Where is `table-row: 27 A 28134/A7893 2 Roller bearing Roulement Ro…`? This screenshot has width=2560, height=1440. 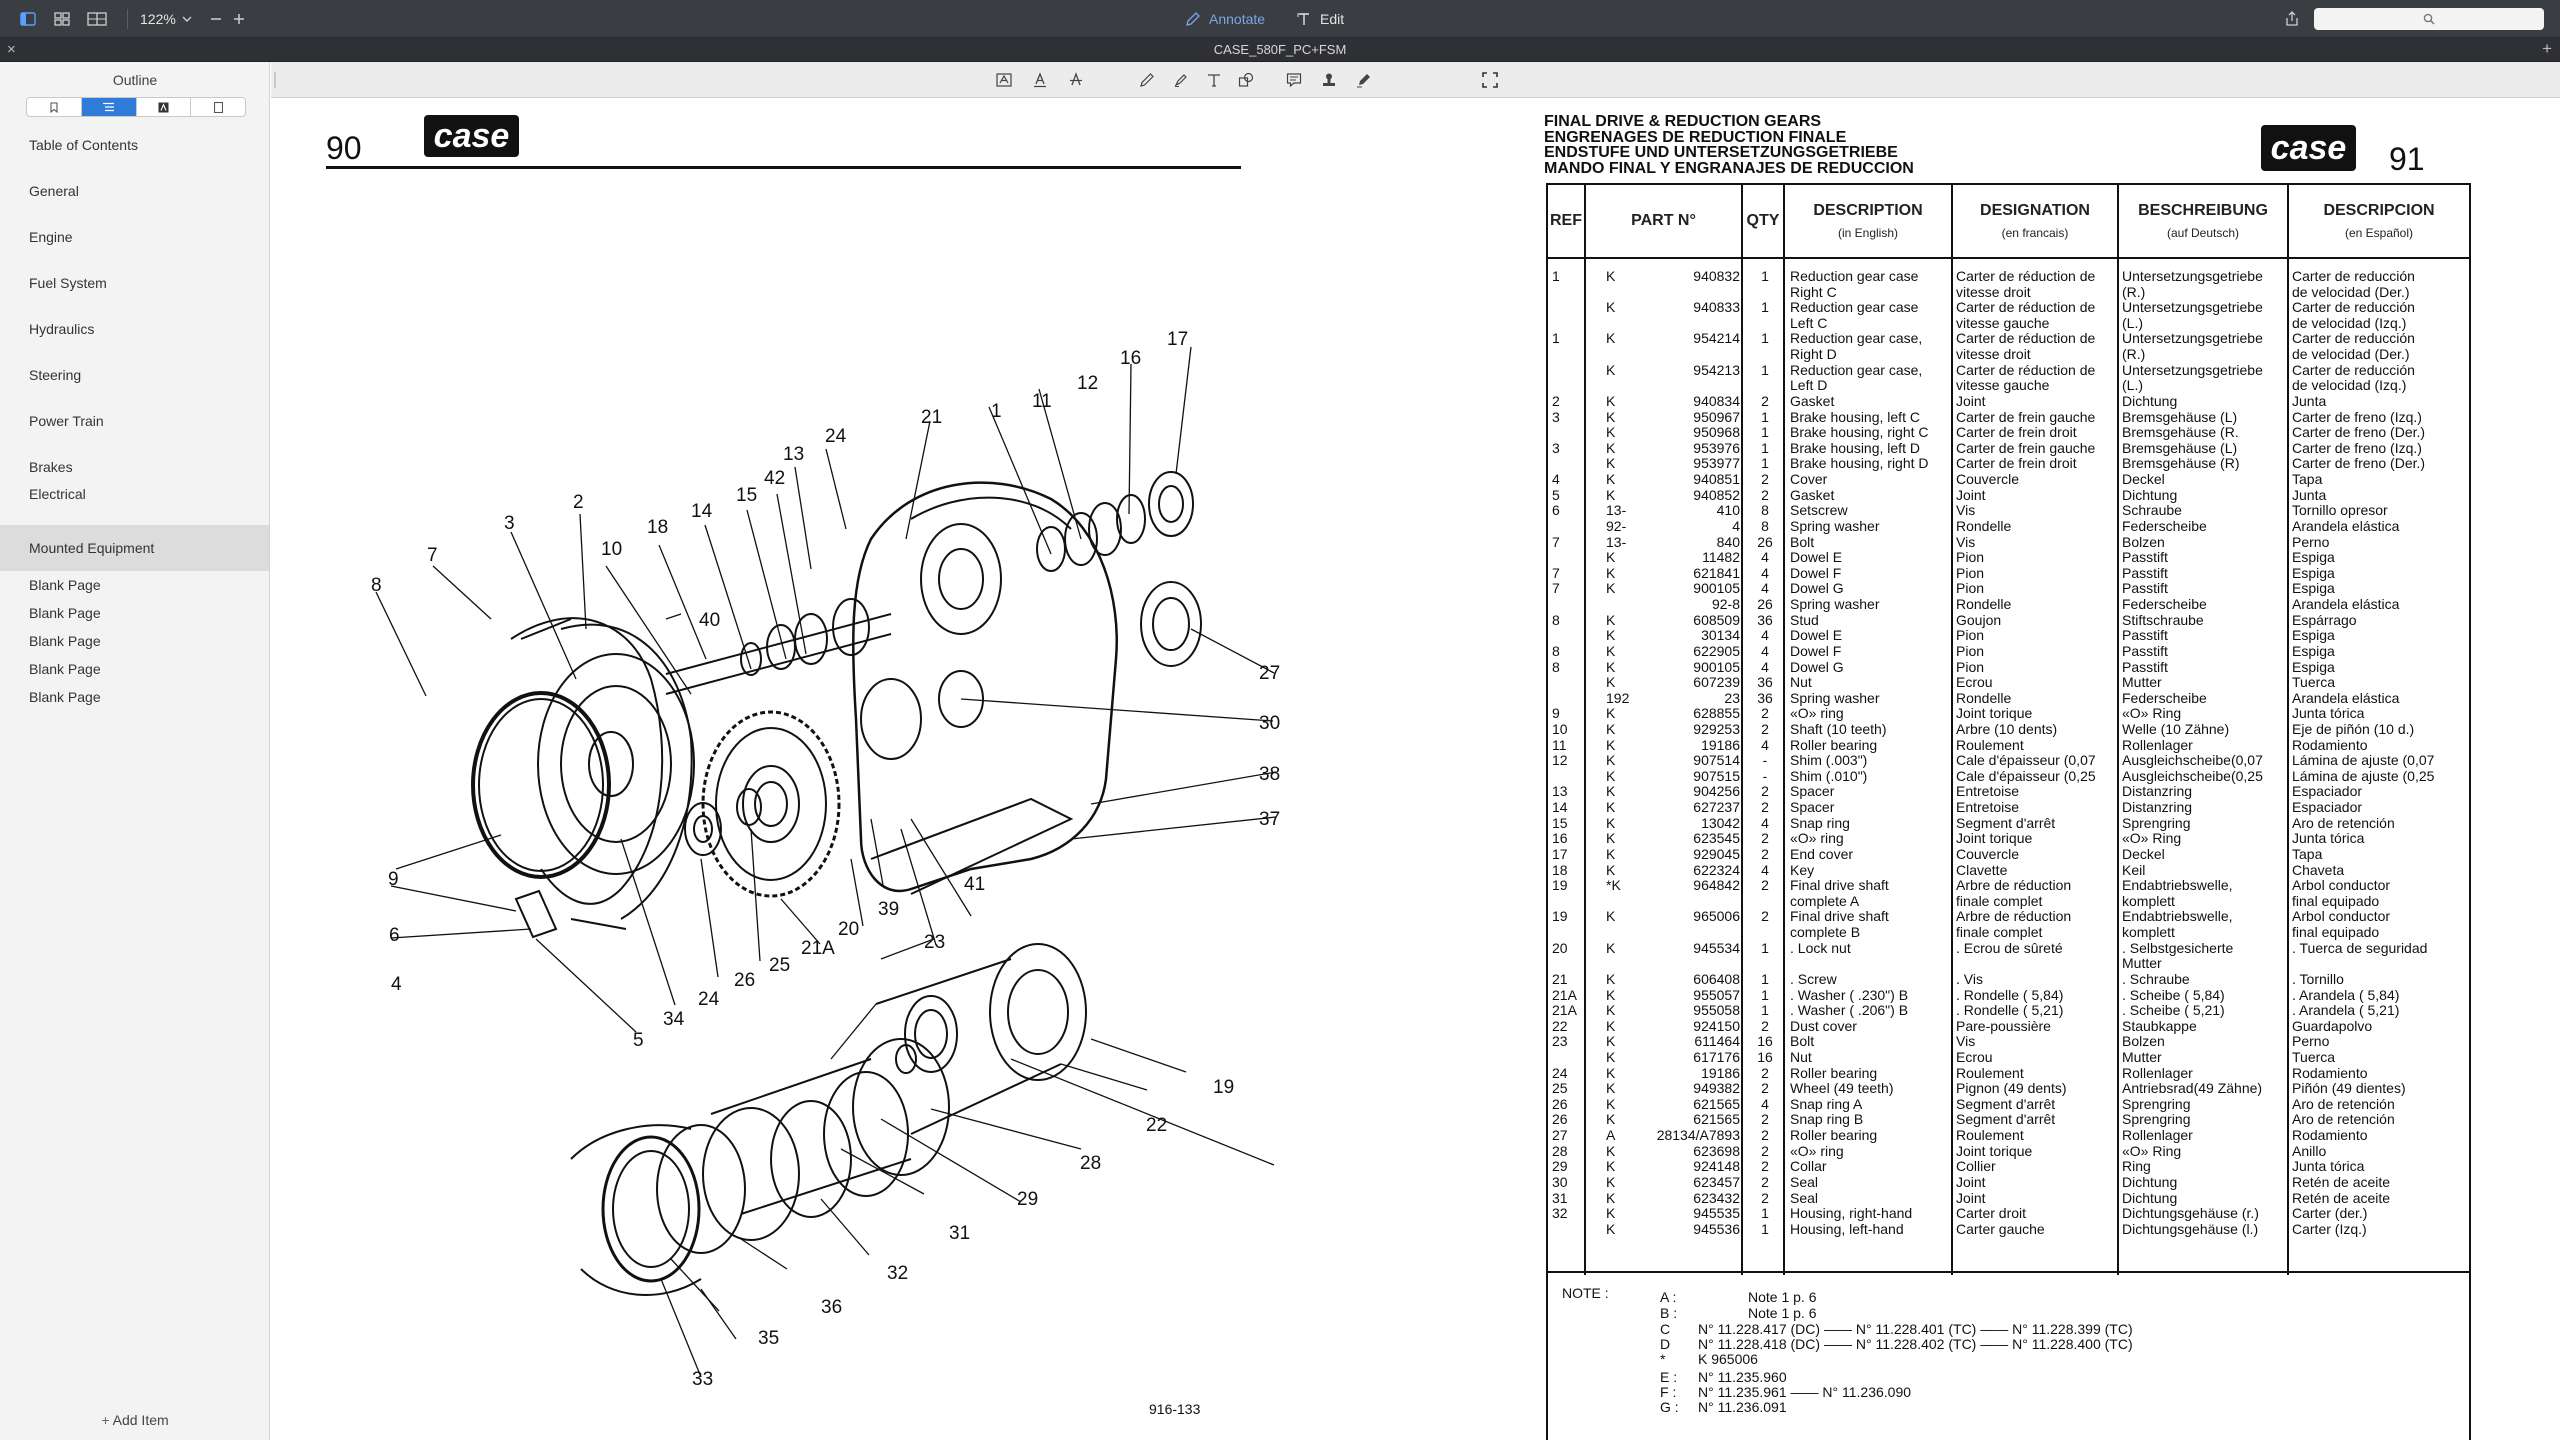 table-row: 27 A 28134/A7893 2 Roller bearing Roulement Ro… is located at coordinates (2008, 1136).